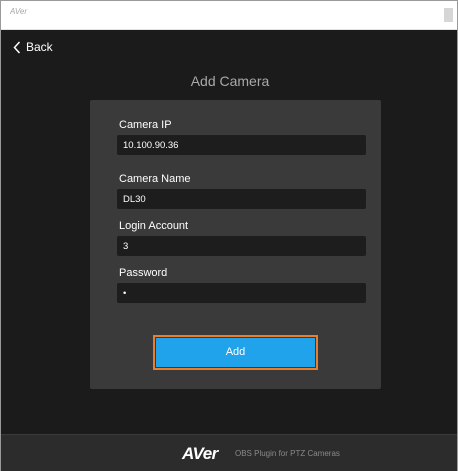 This screenshot has width=458, height=471. What do you see at coordinates (230, 81) in the screenshot?
I see `page-title: Add Camera` at bounding box center [230, 81].